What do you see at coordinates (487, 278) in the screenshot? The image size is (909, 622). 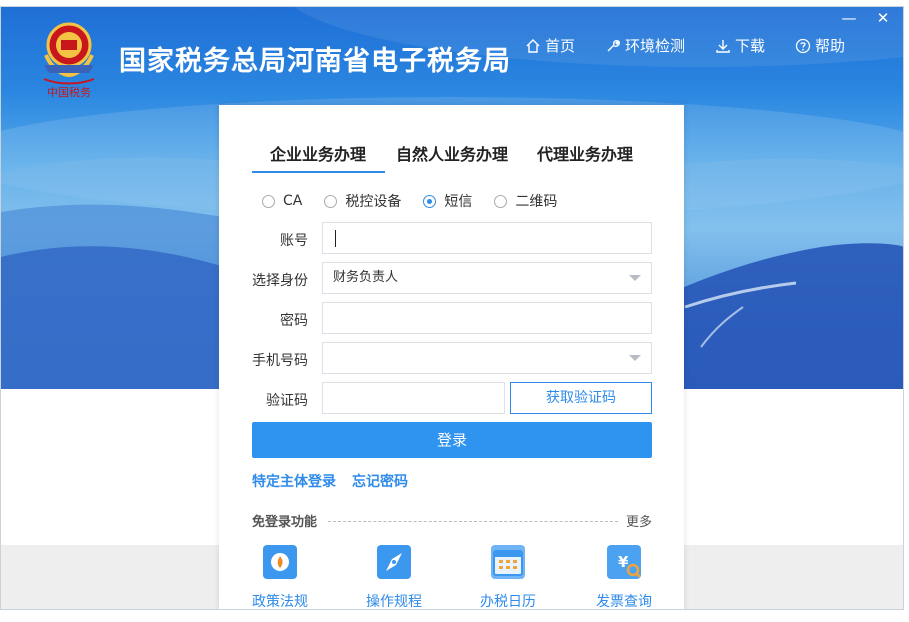 I see `identity-select: 财务负责人` at bounding box center [487, 278].